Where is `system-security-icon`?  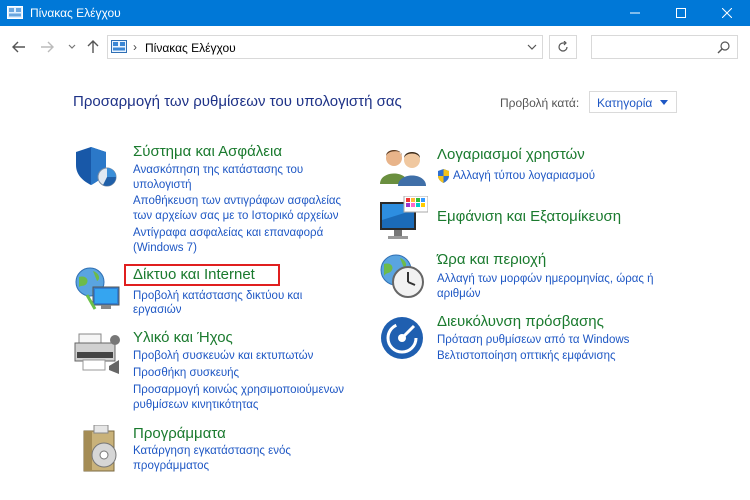 system-security-icon is located at coordinates (96, 167).